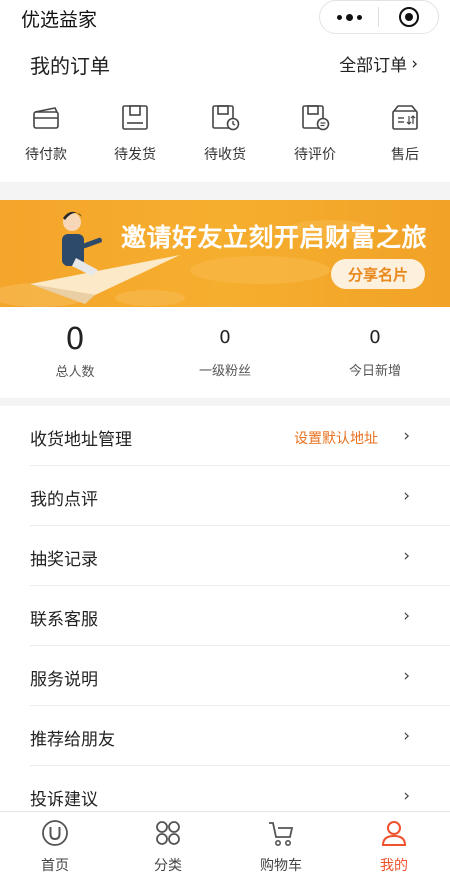 The width and height of the screenshot is (450, 877). I want to click on menu-item-label: 投诉建议, so click(64, 800).